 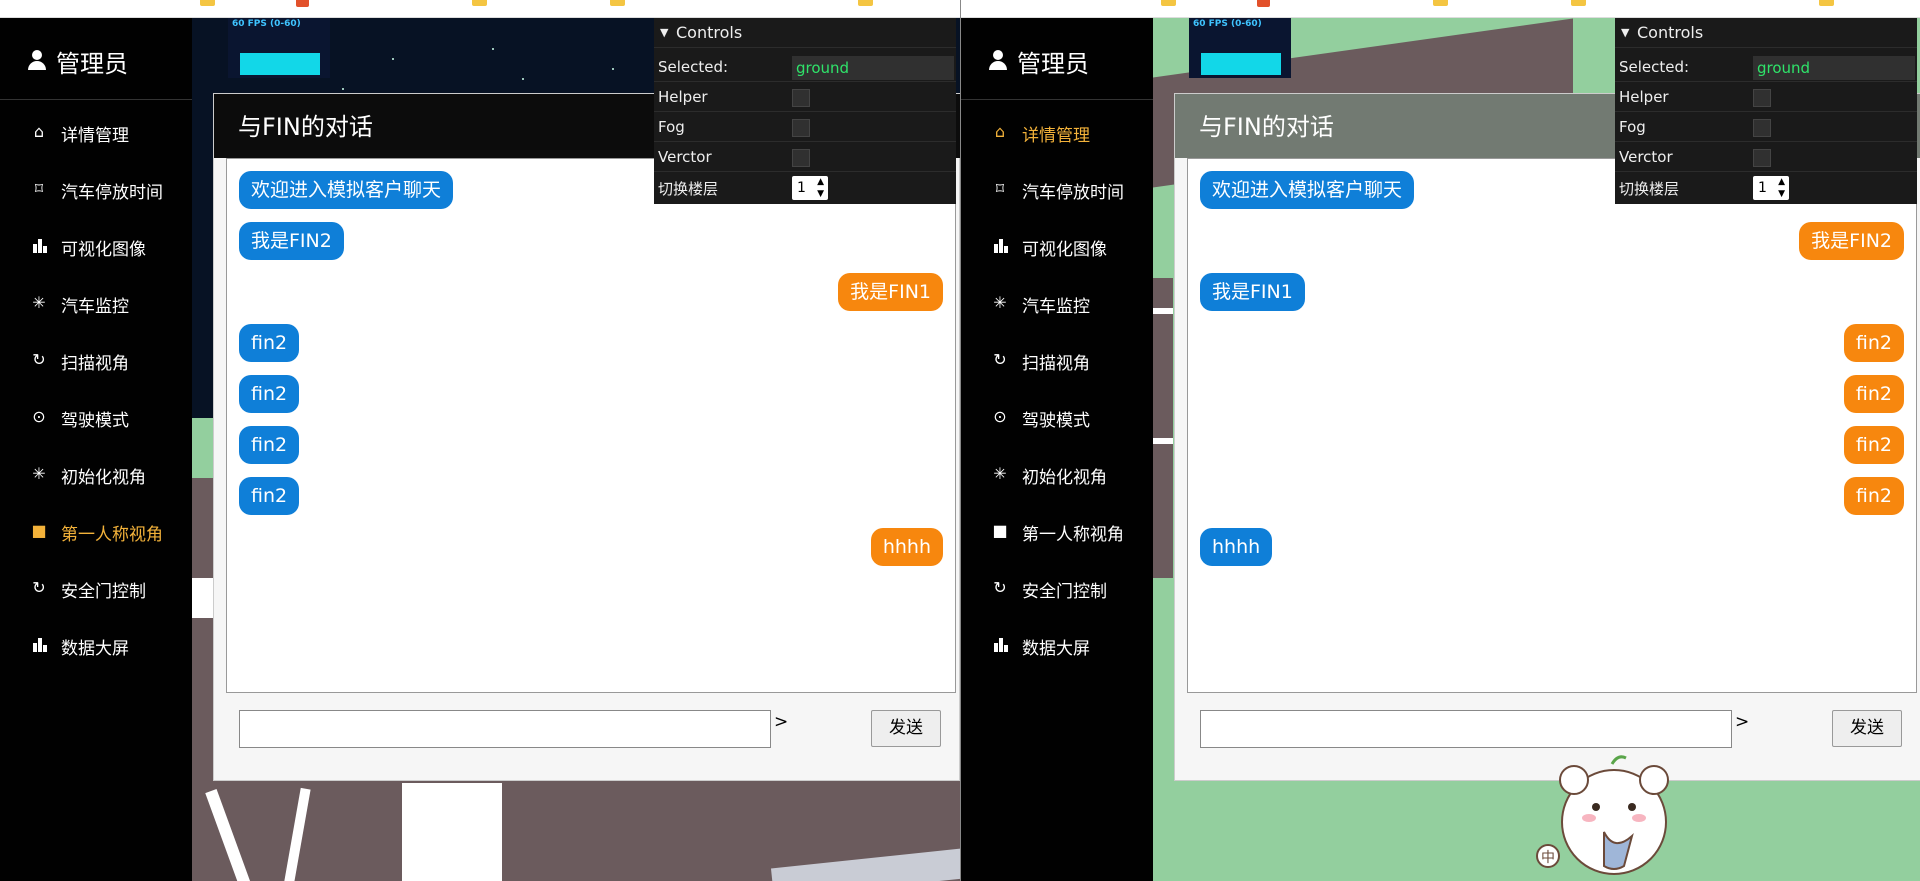 What do you see at coordinates (1762, 188) in the screenshot?
I see `floor-value: 1` at bounding box center [1762, 188].